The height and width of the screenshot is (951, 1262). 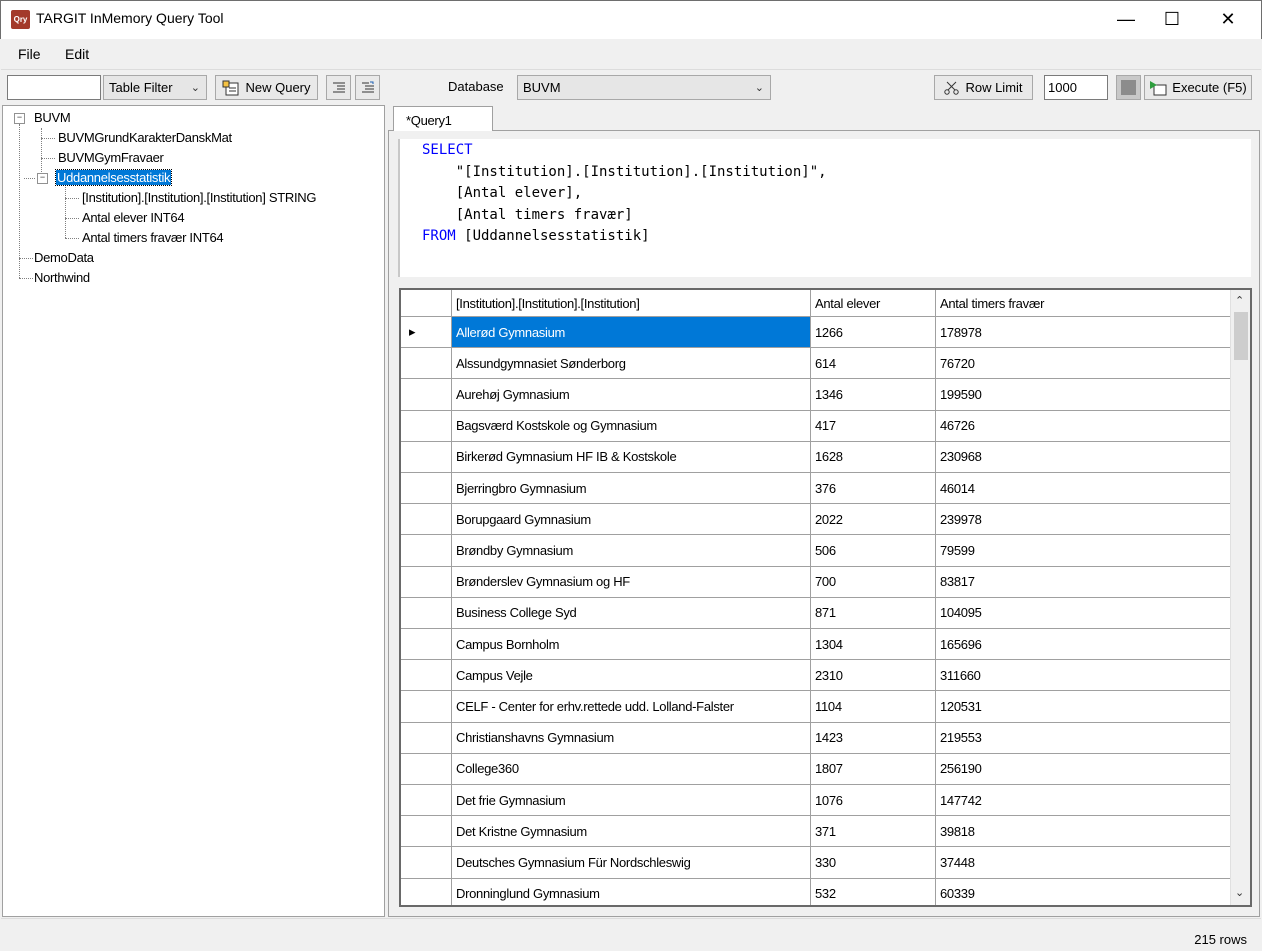 I want to click on table-cell: Dronninglund Gymnasium, so click(x=631, y=891).